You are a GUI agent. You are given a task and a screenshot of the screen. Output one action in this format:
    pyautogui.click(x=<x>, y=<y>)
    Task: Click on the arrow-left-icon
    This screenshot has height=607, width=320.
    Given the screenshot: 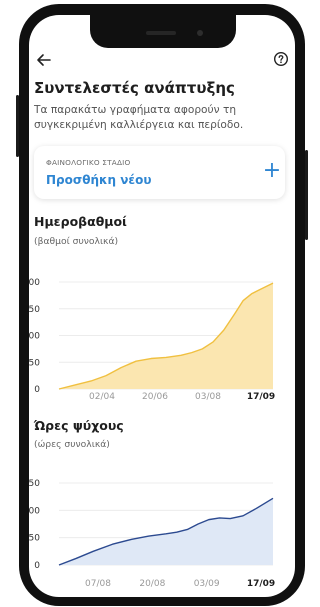 What is the action you would take?
    pyautogui.click(x=44, y=60)
    